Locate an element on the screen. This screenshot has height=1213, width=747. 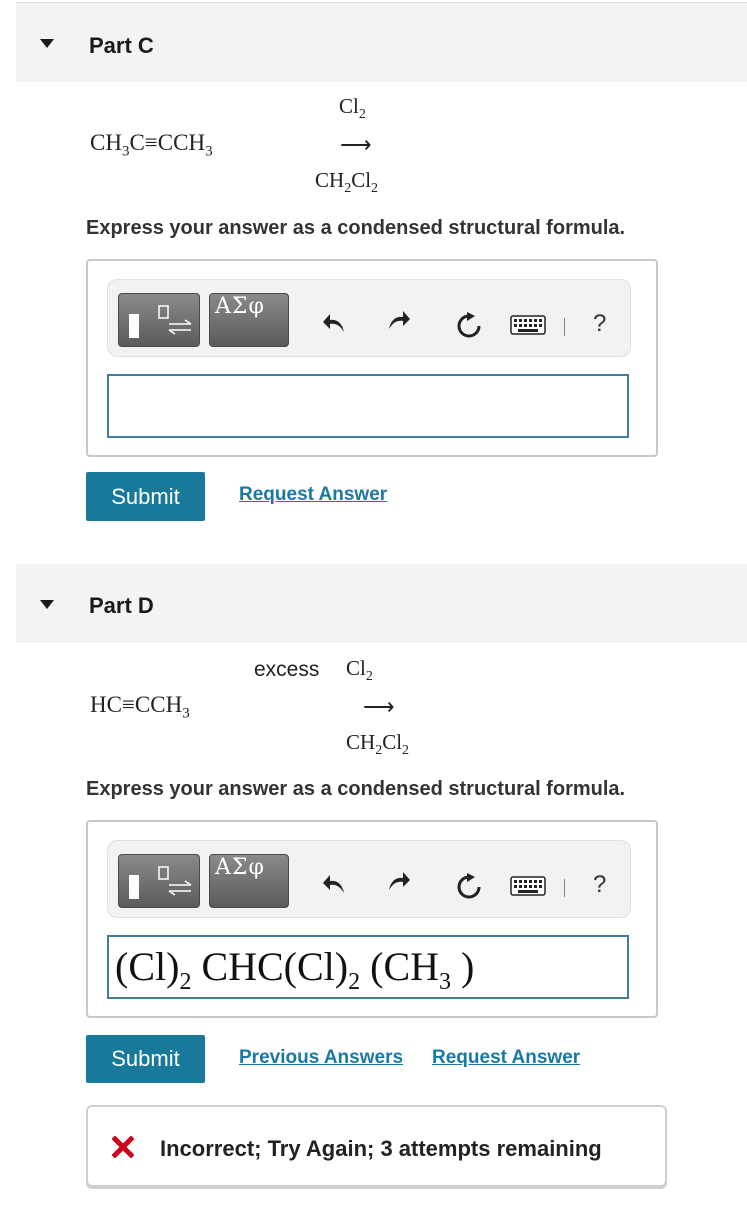
part-d-reagent-prefix: excess is located at coordinates (287, 669).